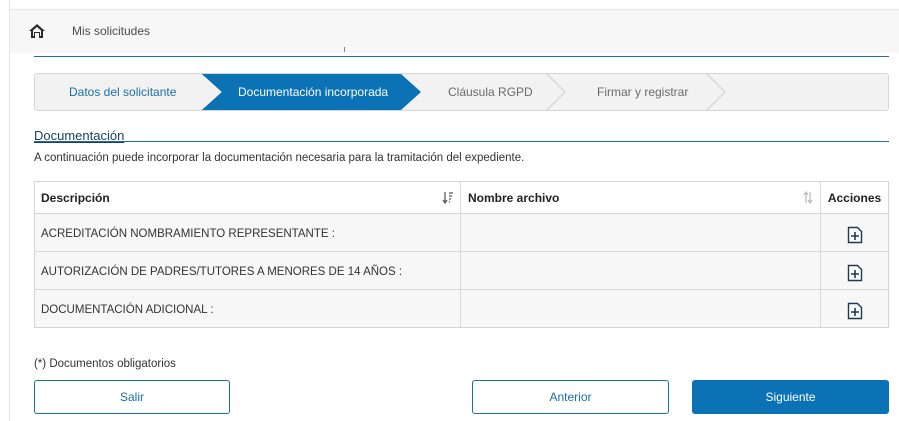 The height and width of the screenshot is (421, 899). I want to click on required-documents-note: (*) Documentos obligatorios, so click(105, 364).